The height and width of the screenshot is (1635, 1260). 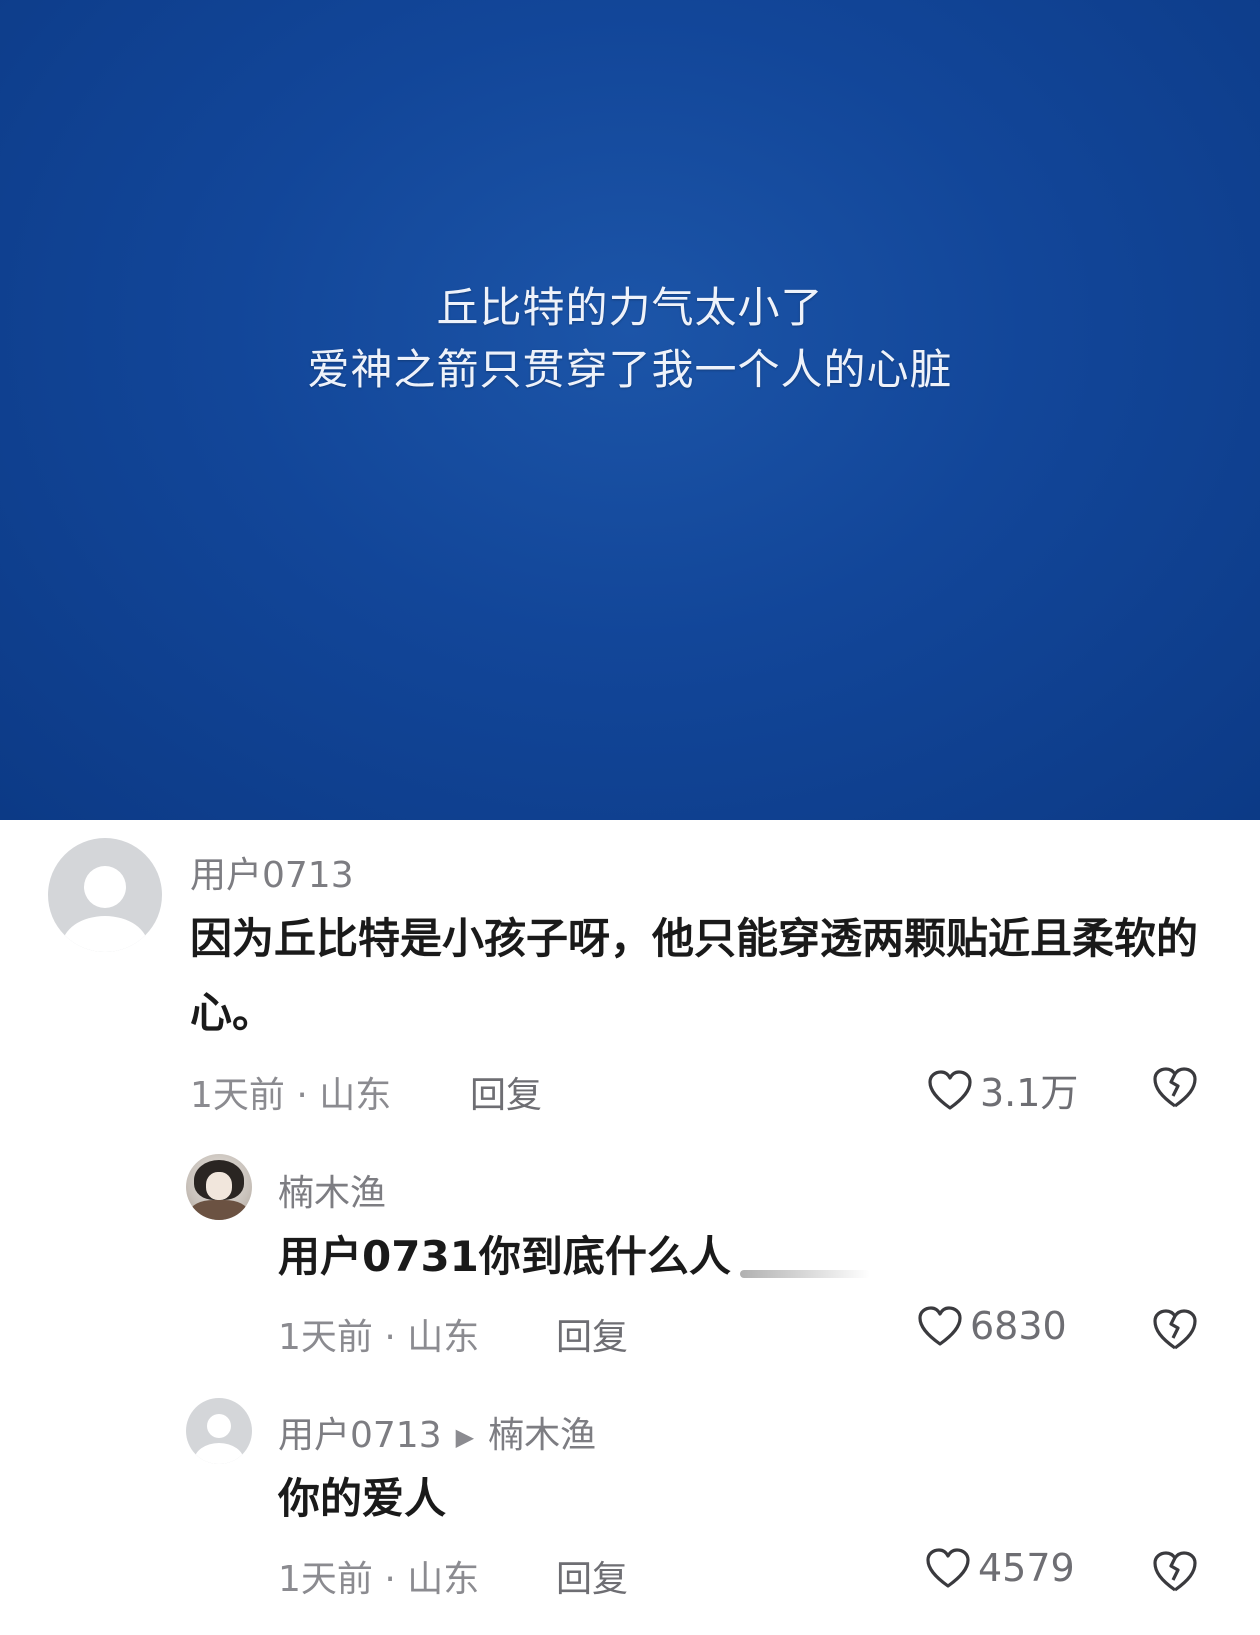 I want to click on reply-to-username: 楠木渔, so click(x=542, y=1435).